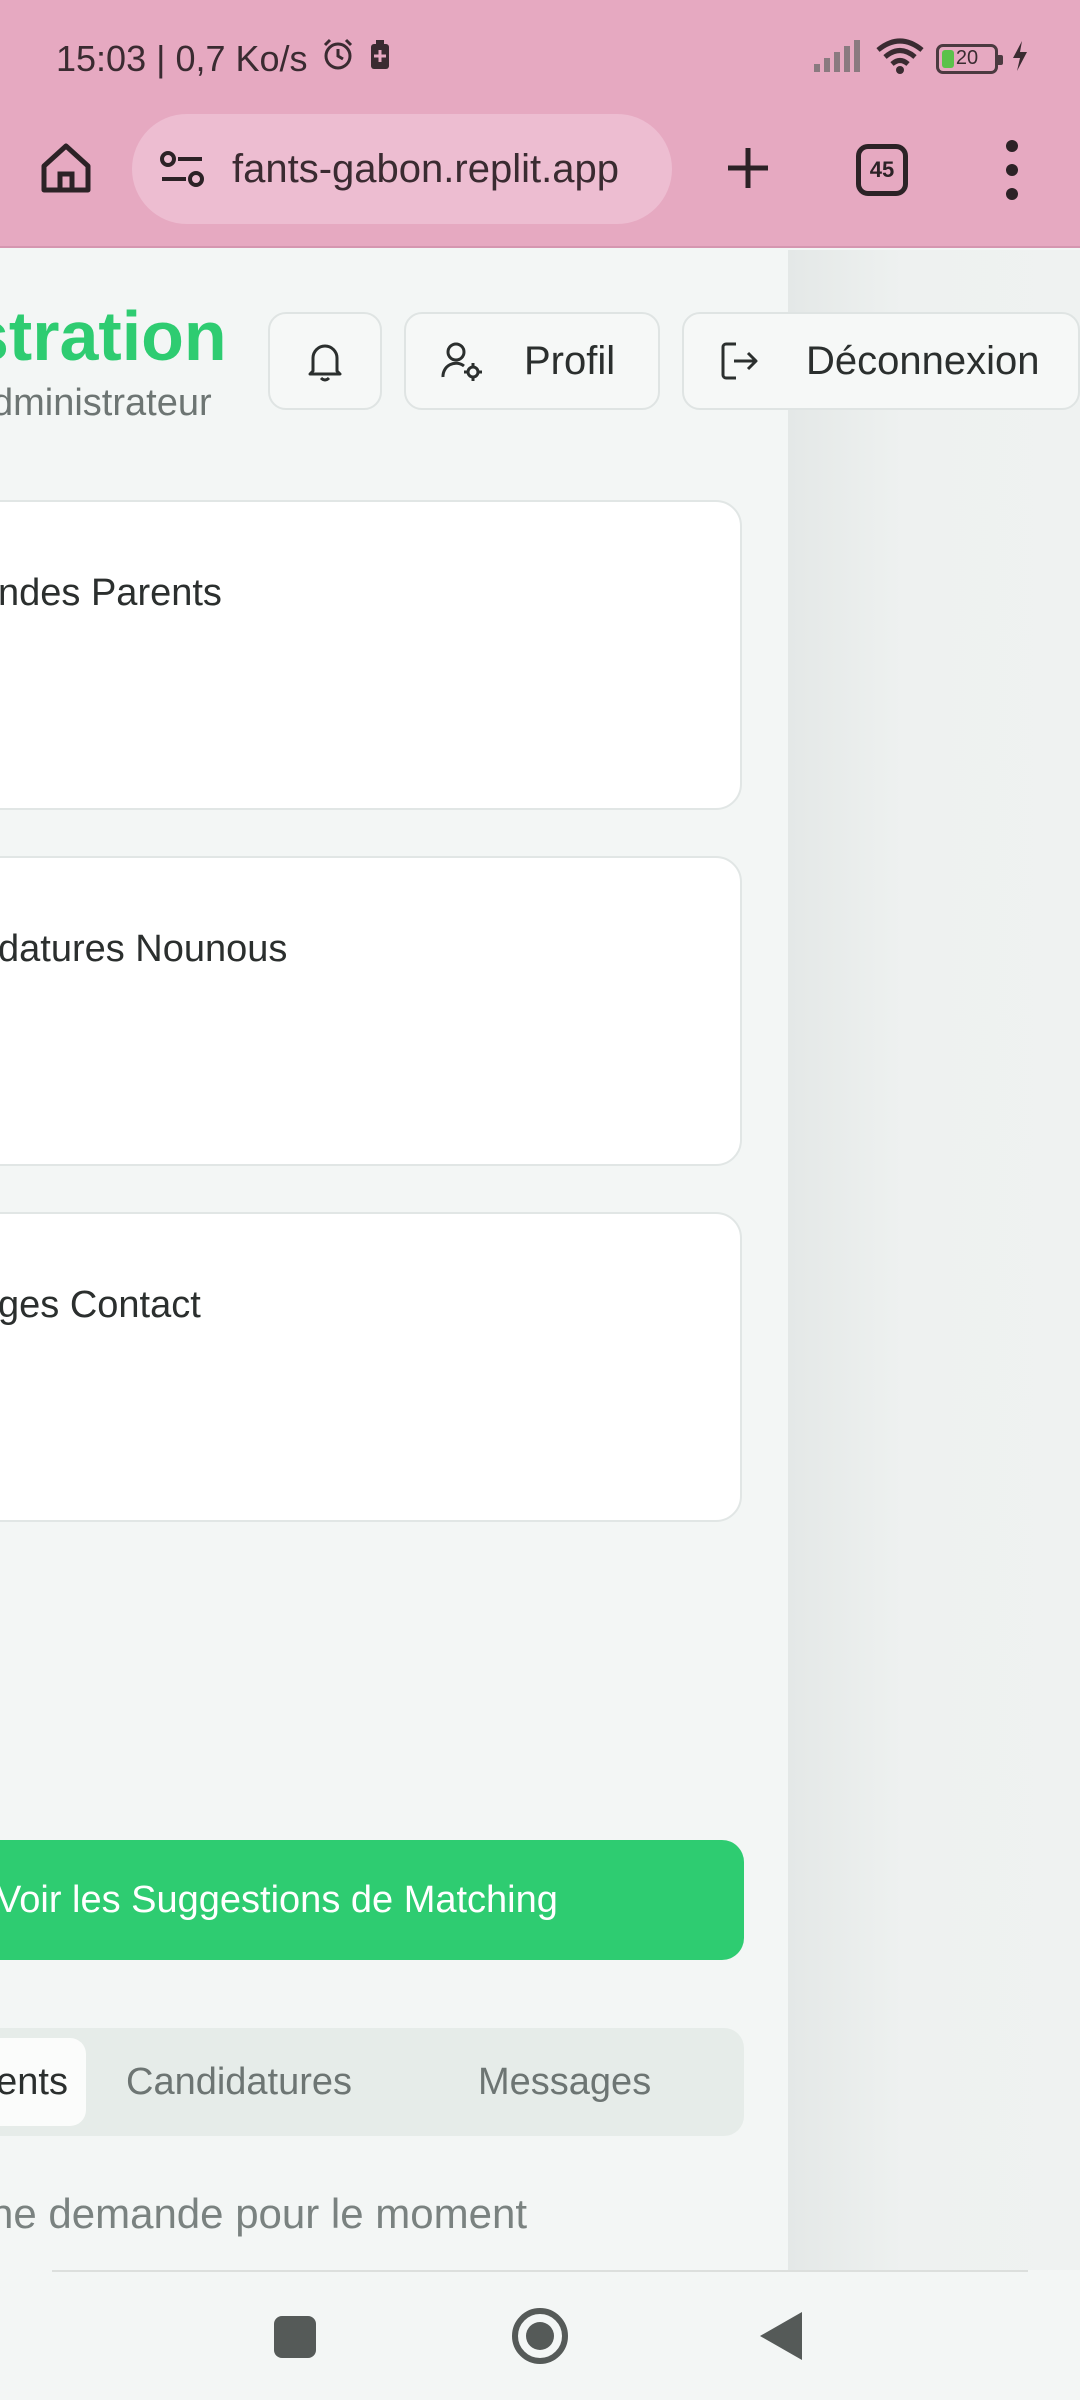 Image resolution: width=1080 pixels, height=2400 pixels. I want to click on page-subtitle: dministrateur, so click(106, 403).